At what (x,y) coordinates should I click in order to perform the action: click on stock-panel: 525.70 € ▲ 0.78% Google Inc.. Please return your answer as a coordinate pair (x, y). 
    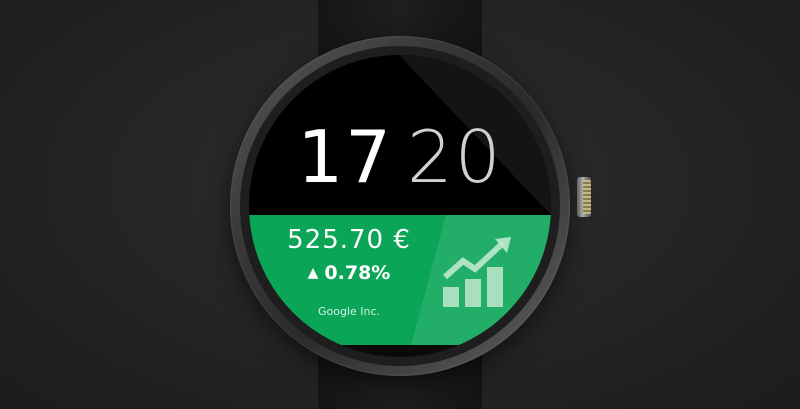
    Looking at the image, I should click on (400, 280).